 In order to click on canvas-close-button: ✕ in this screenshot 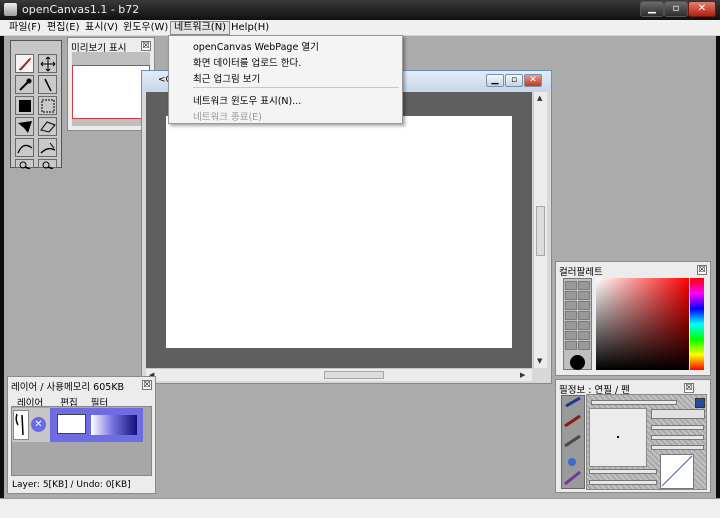, I will do `click(533, 80)`.